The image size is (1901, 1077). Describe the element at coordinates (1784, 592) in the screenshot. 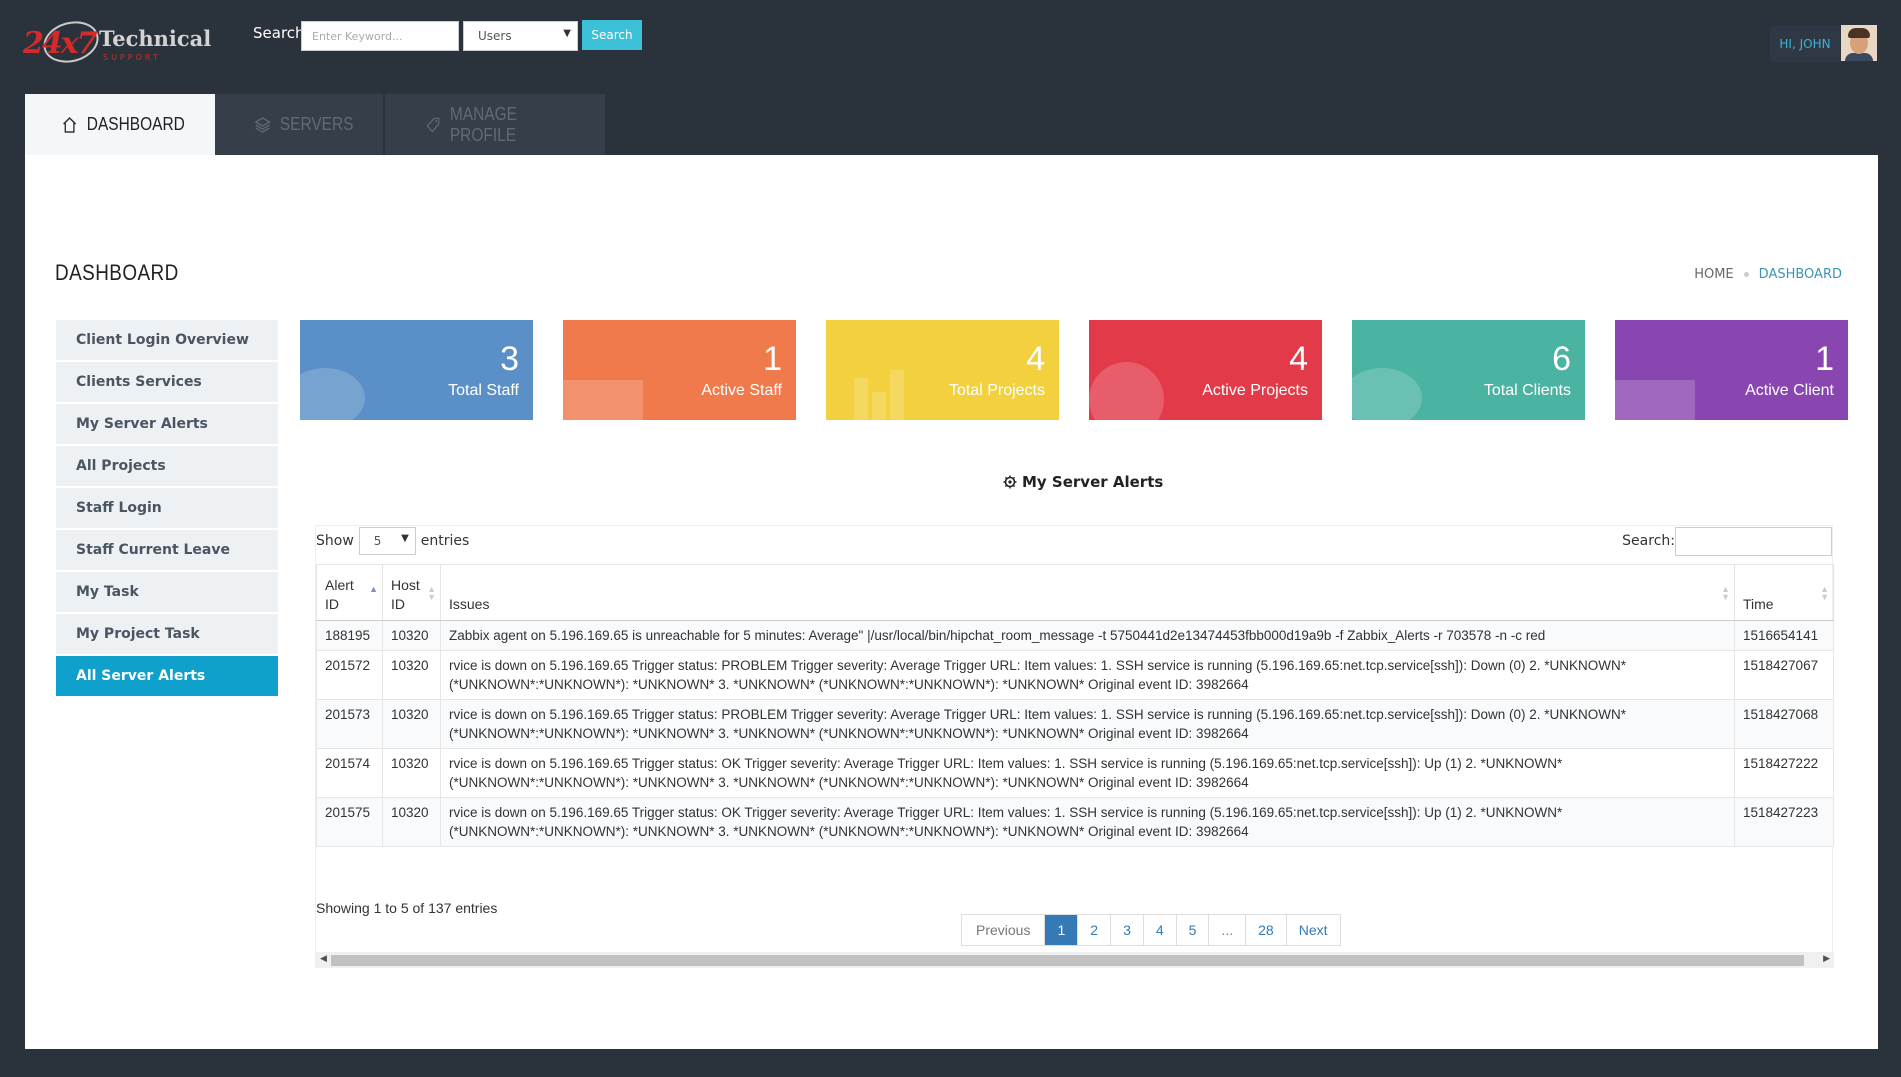

I see `column-header-time: Time ▲ ▼` at that location.